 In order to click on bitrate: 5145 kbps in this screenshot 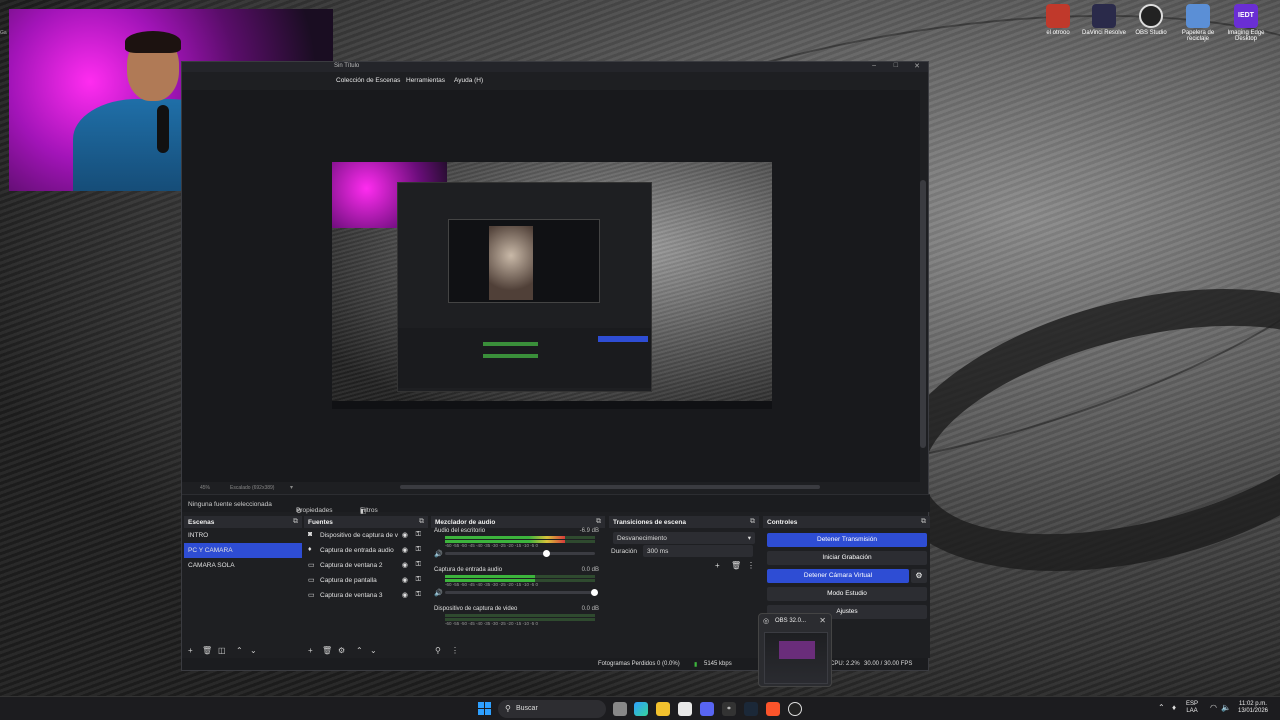, I will do `click(718, 664)`.